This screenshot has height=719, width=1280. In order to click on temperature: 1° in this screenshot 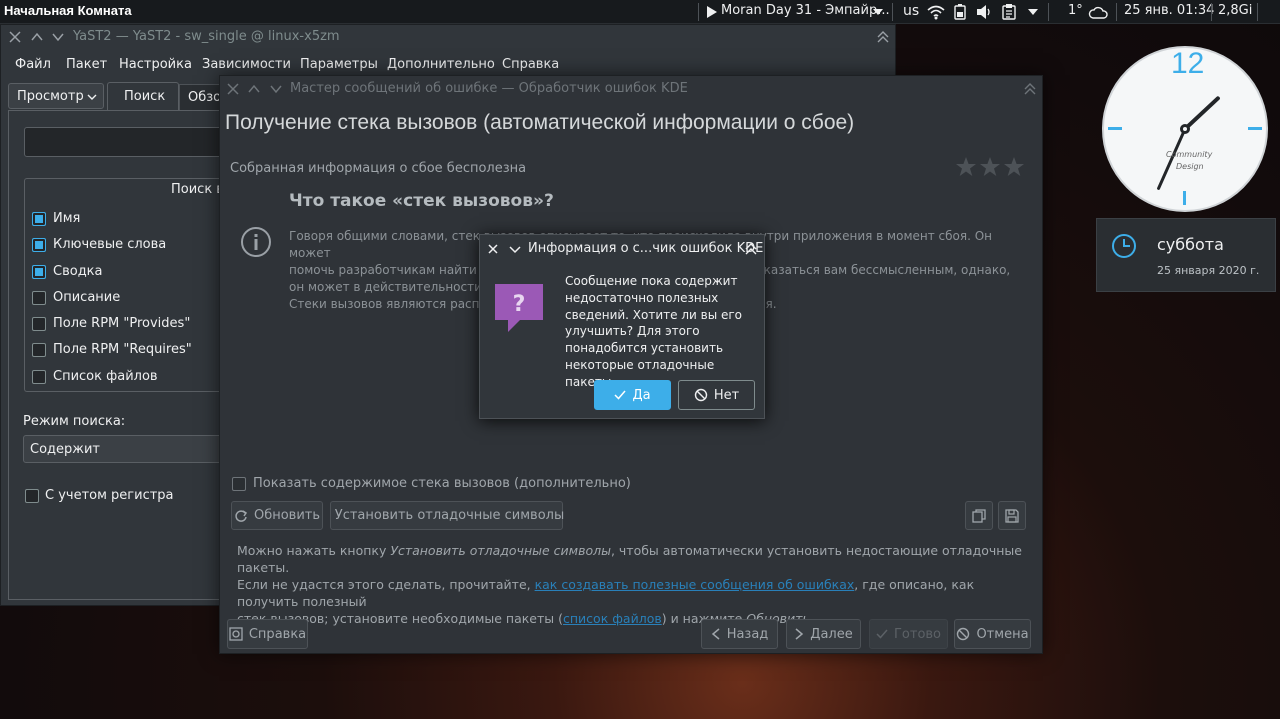, I will do `click(1075, 10)`.